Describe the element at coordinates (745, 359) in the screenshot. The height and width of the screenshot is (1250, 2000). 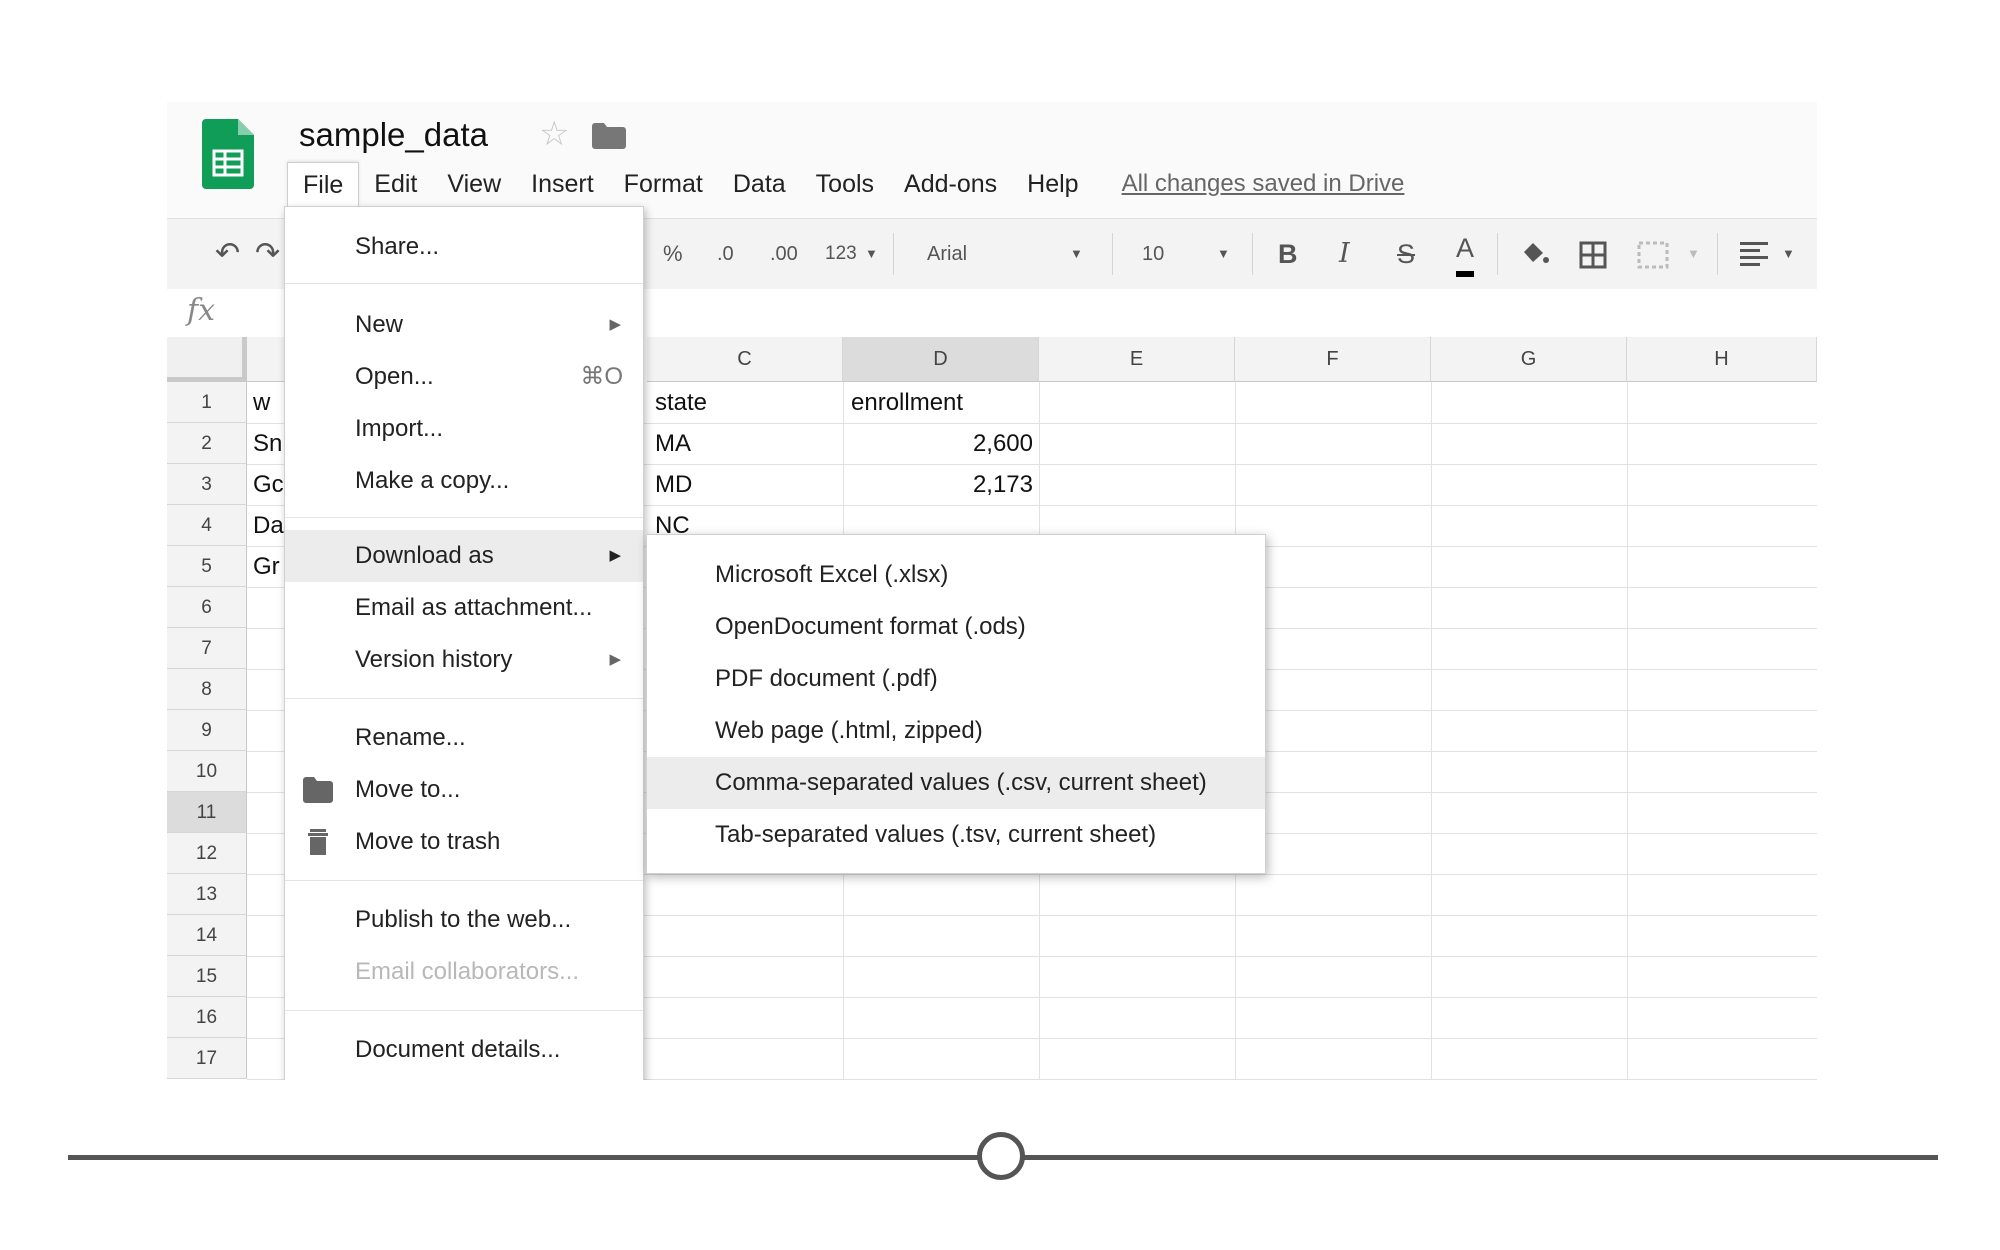
I see `column-header-c: C` at that location.